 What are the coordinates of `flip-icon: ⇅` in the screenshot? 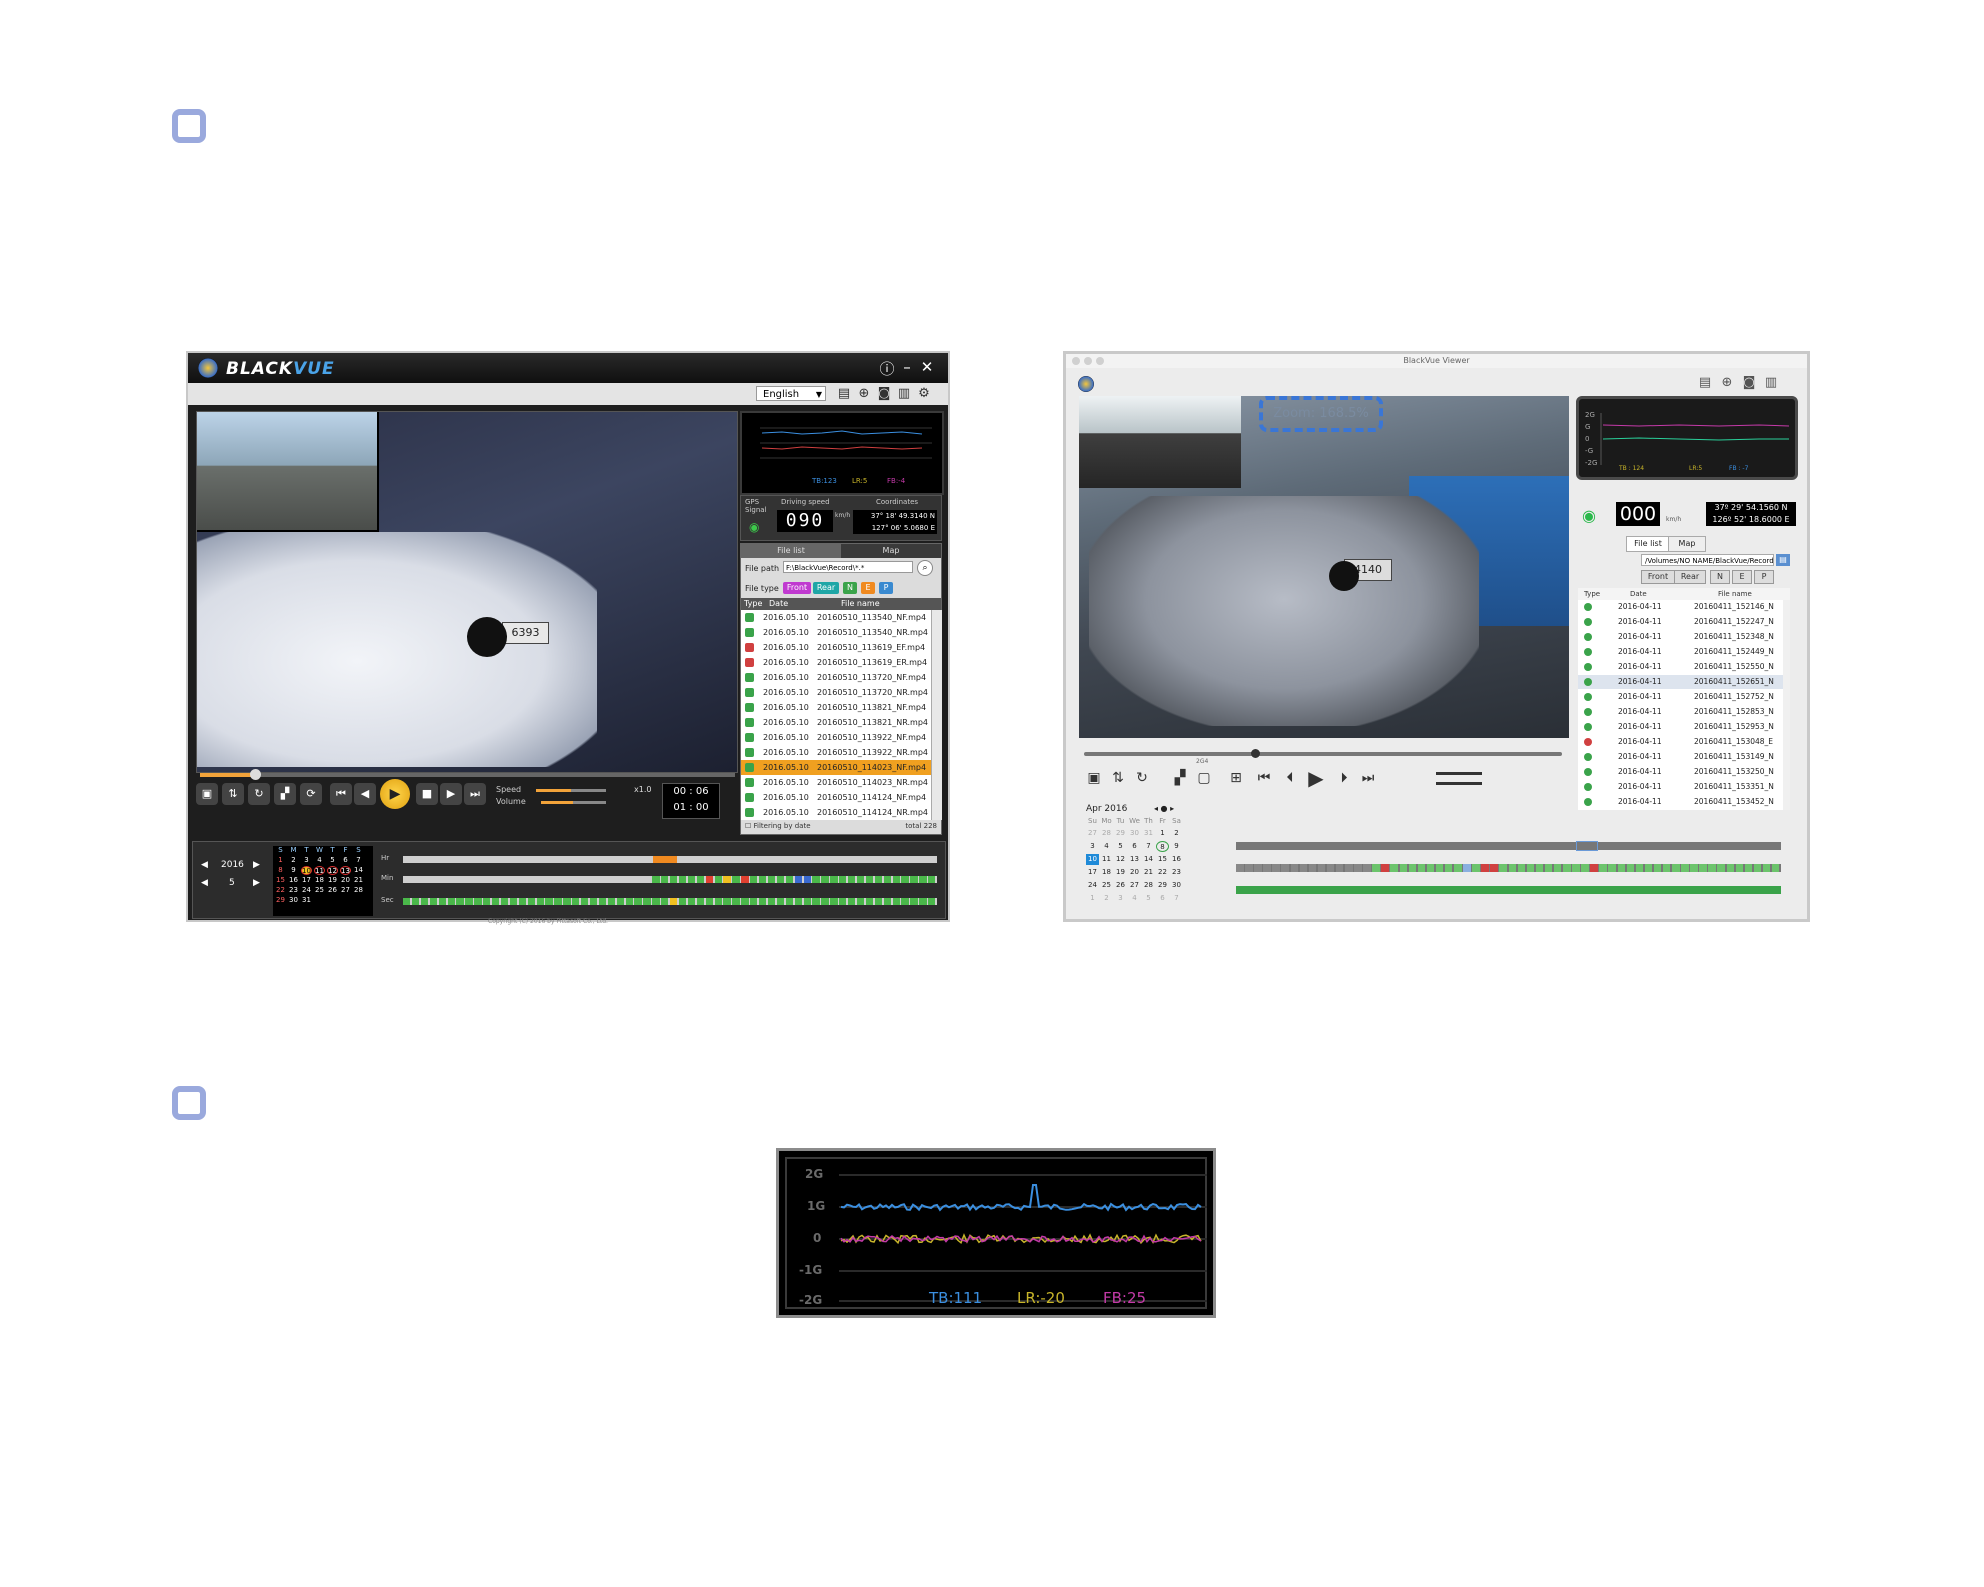 It's located at (1118, 778).